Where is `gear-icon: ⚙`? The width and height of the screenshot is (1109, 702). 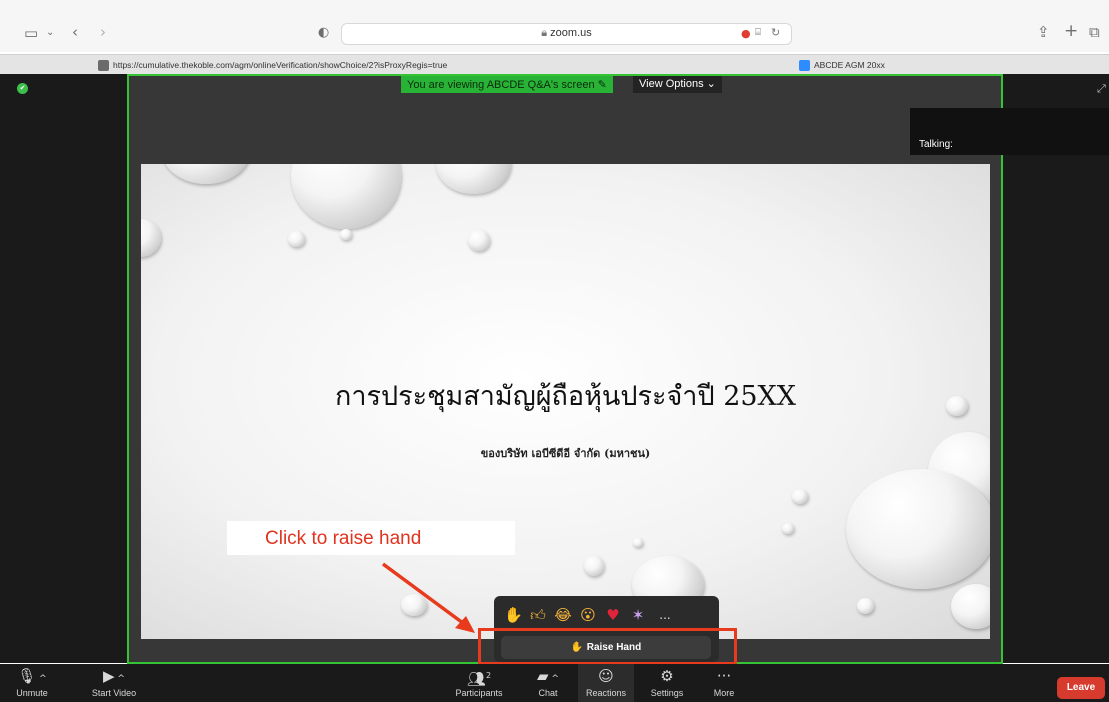 gear-icon: ⚙ is located at coordinates (667, 676).